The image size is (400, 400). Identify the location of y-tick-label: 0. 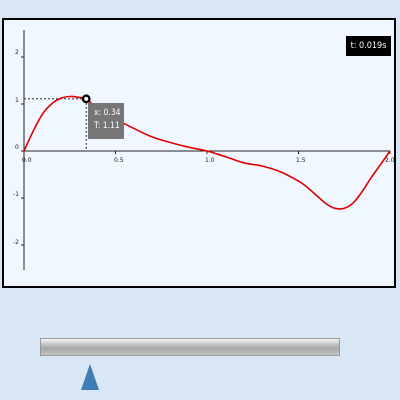
(17, 147).